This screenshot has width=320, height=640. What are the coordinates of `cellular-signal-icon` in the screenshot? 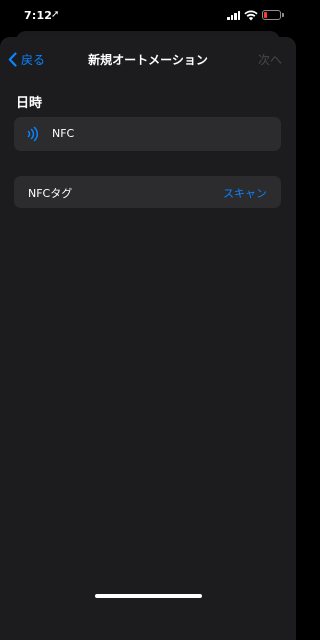 It's located at (234, 15).